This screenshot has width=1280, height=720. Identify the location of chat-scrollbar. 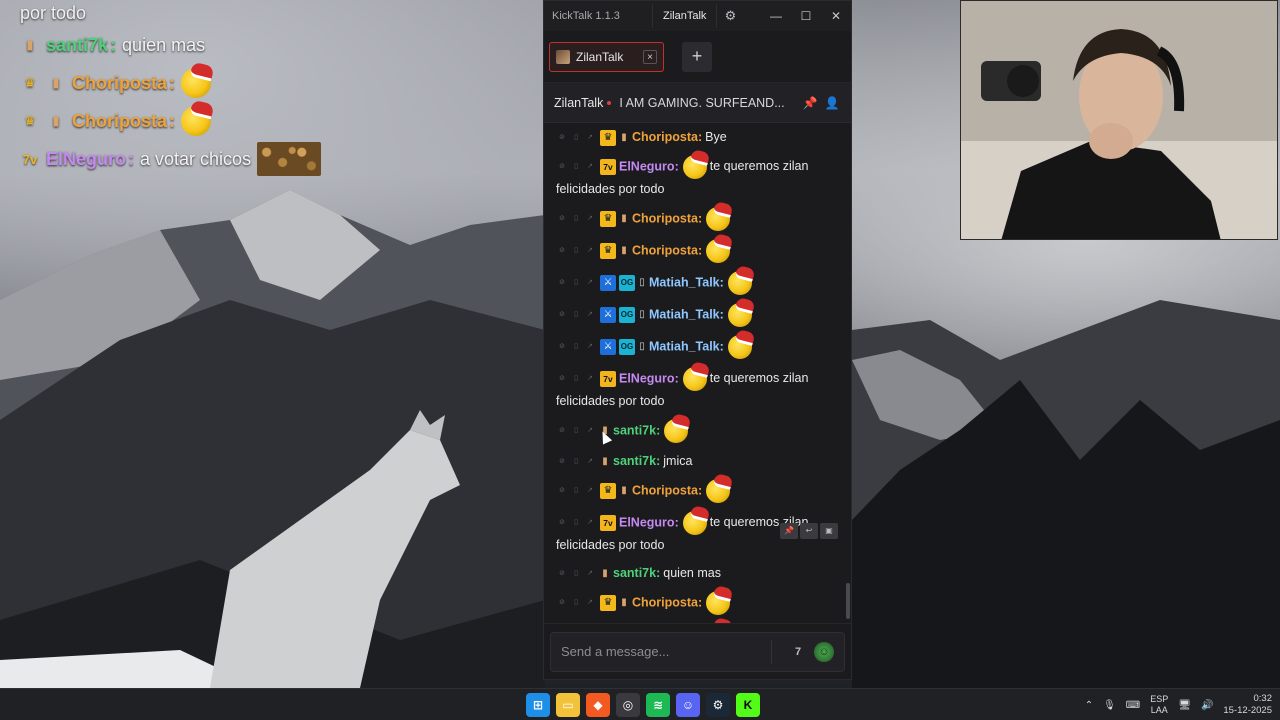
(848, 601).